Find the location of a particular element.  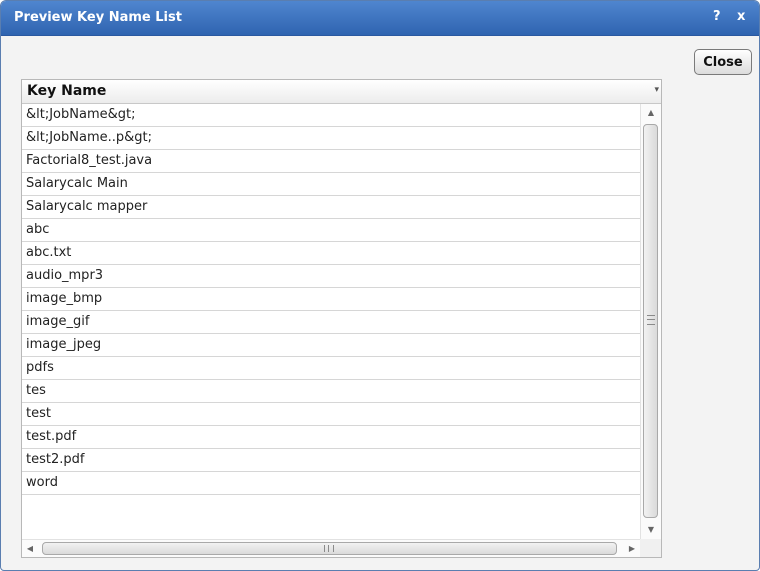

table-row: test is located at coordinates (331, 414).